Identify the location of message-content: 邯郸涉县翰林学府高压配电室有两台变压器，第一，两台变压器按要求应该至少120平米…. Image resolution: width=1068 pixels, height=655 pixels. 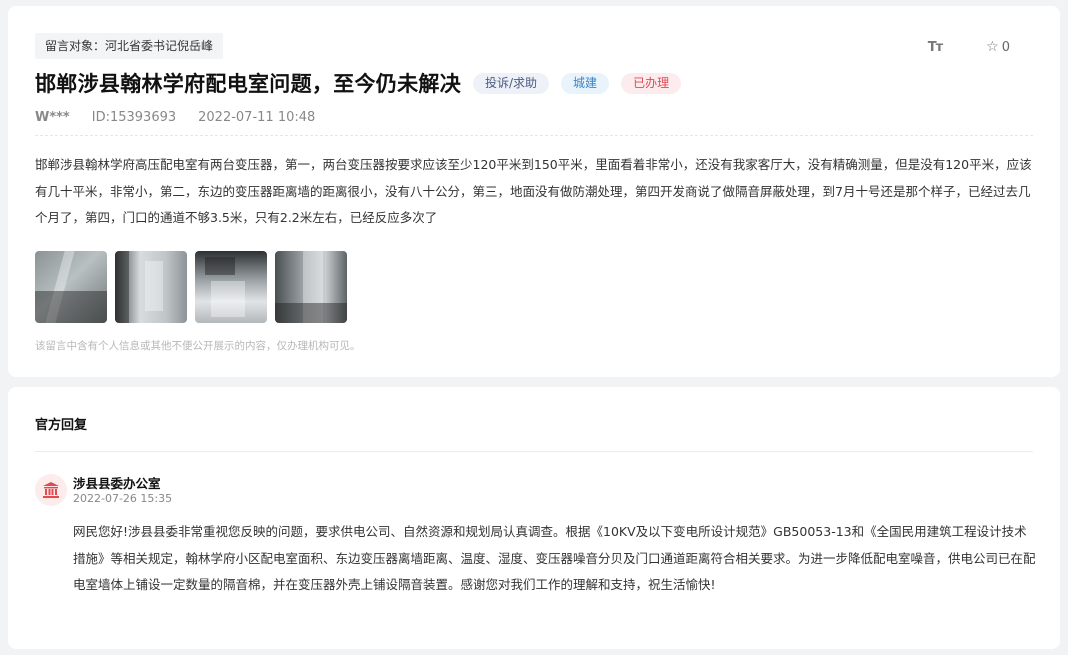
(533, 191).